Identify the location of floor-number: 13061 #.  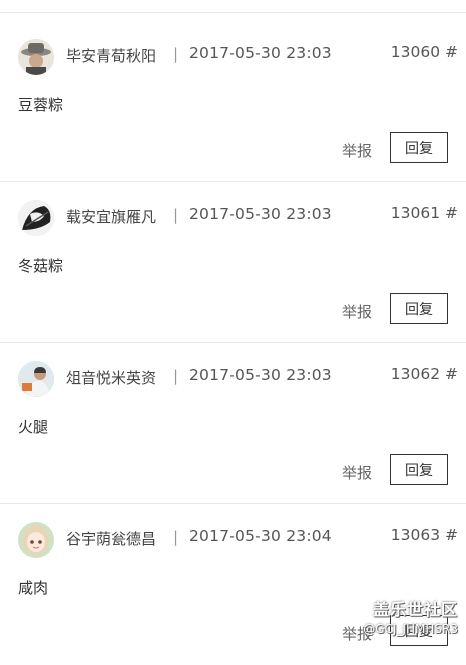
(424, 213).